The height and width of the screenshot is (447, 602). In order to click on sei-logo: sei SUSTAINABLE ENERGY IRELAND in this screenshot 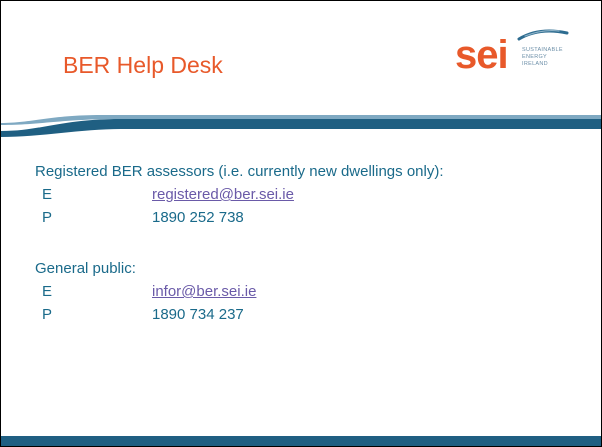, I will do `click(520, 55)`.